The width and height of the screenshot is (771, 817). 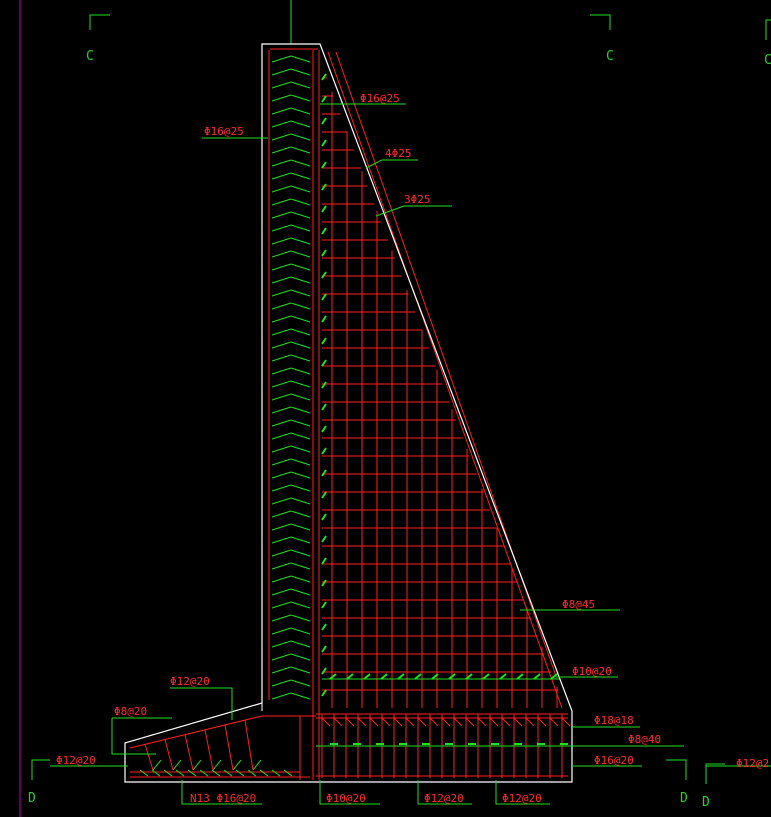 What do you see at coordinates (715, 773) in the screenshot?
I see `section-d-far-right-mark` at bounding box center [715, 773].